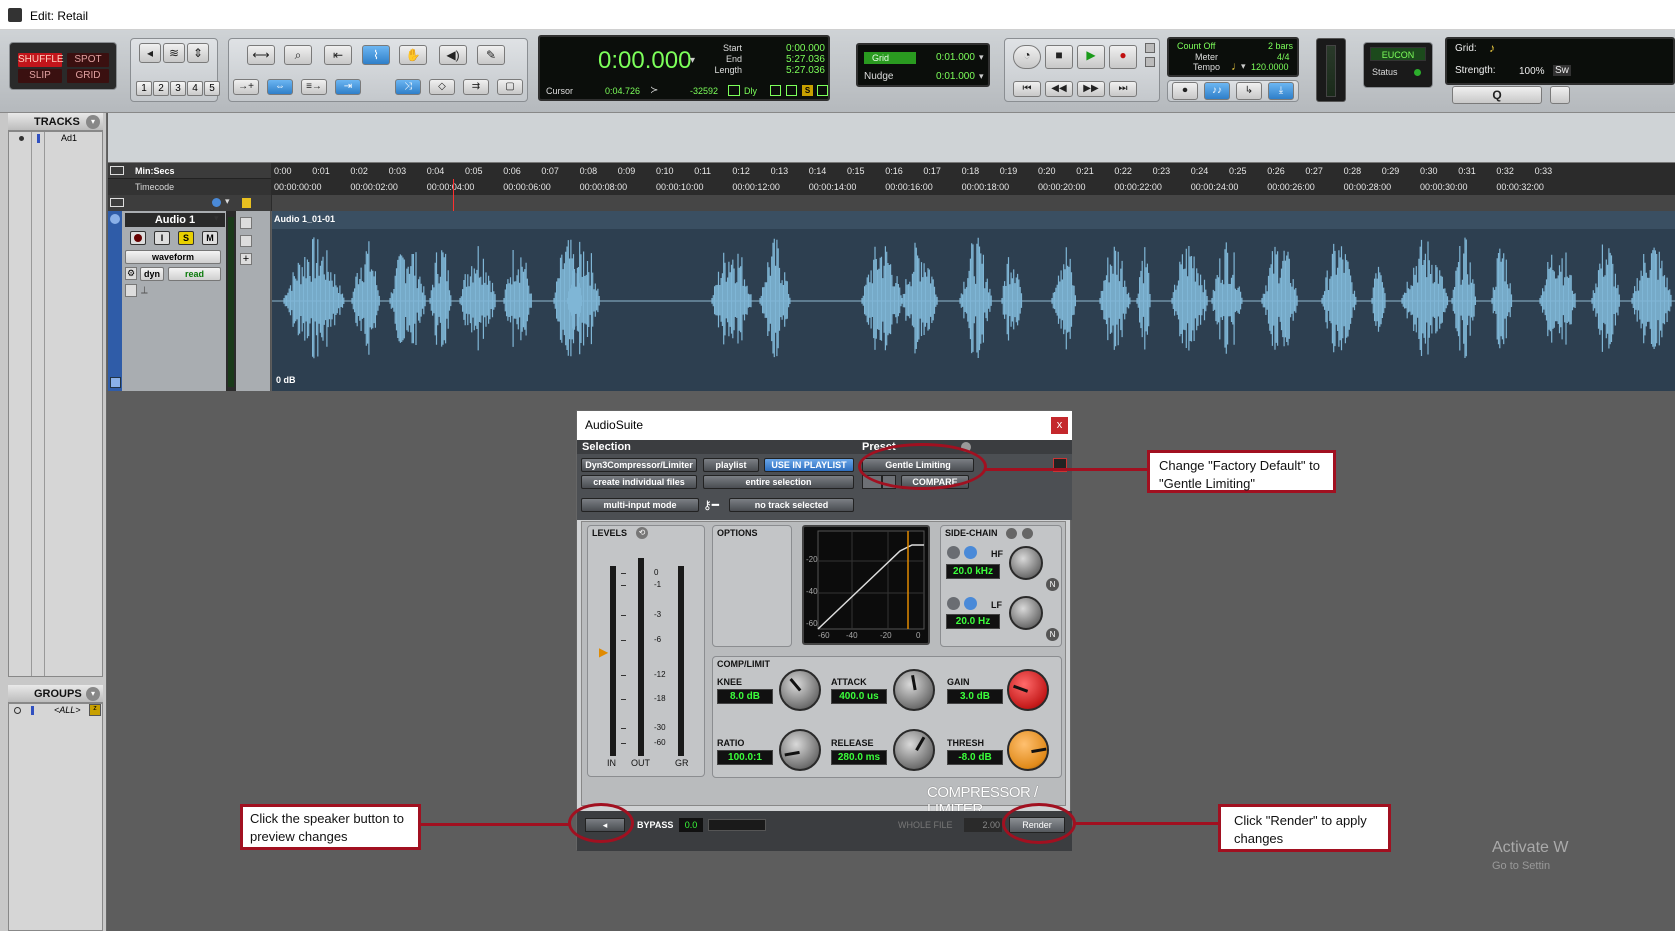 The width and height of the screenshot is (1675, 931). What do you see at coordinates (1027, 533) in the screenshot?
I see `sidechain-key-icon` at bounding box center [1027, 533].